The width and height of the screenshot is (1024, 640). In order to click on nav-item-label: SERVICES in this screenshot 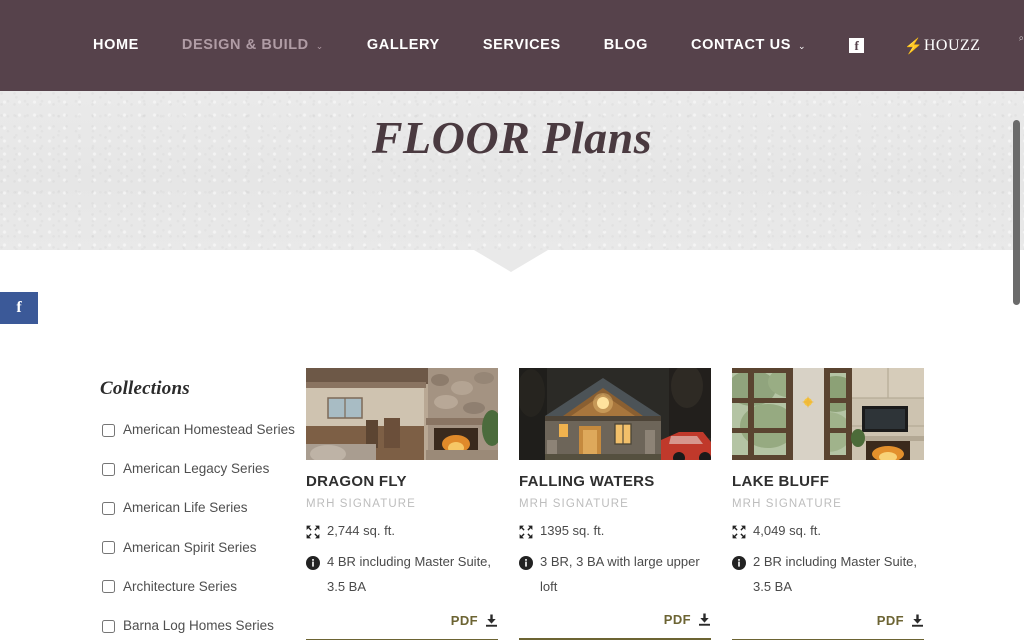, I will do `click(521, 44)`.